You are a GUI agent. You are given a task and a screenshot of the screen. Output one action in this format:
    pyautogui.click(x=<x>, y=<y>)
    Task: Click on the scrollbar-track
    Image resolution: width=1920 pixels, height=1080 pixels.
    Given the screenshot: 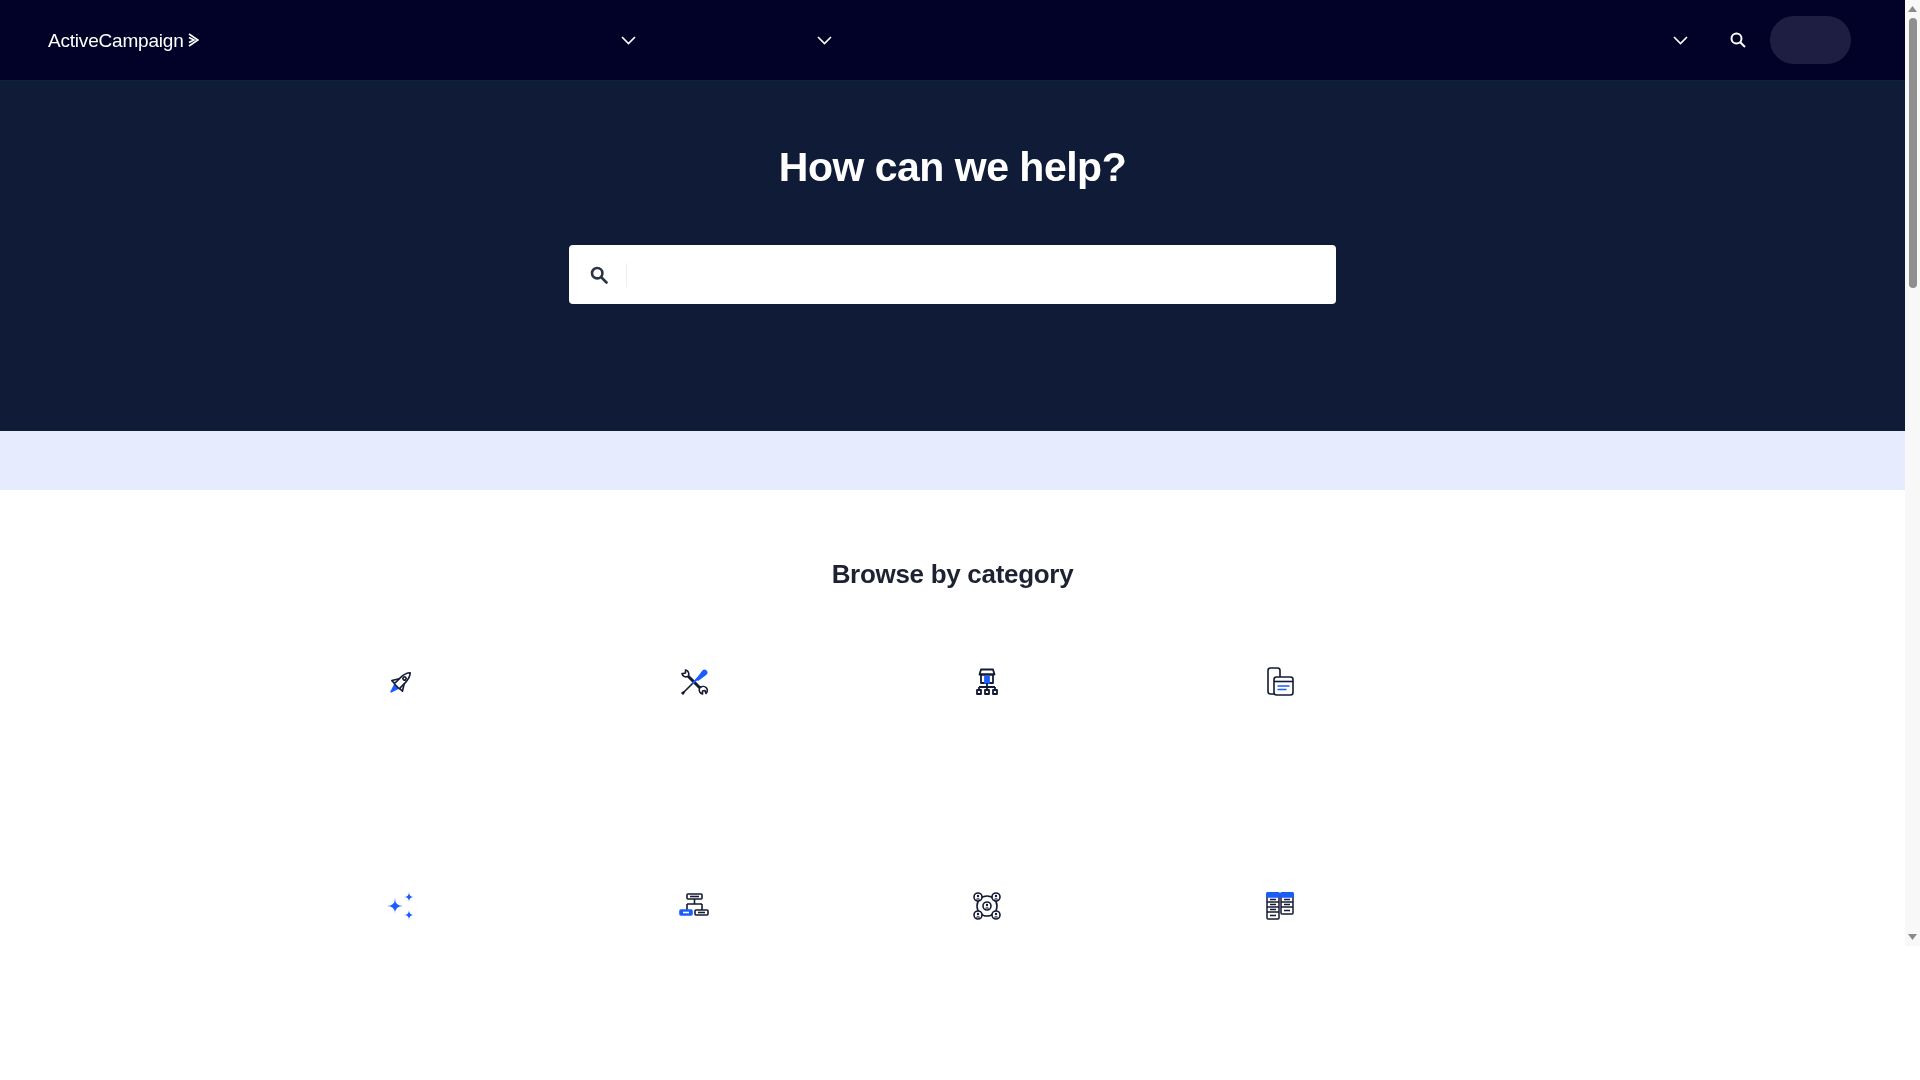 What is the action you would take?
    pyautogui.click(x=1912, y=473)
    